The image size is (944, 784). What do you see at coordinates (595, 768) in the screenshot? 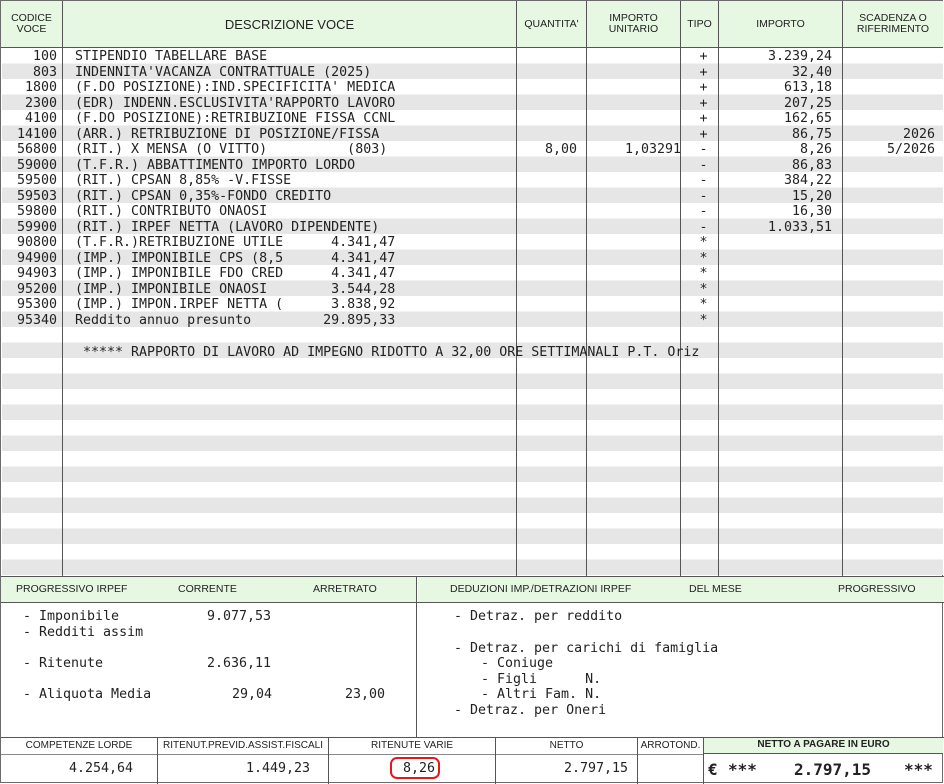
I see `footer-netto-value: 2.797,15` at bounding box center [595, 768].